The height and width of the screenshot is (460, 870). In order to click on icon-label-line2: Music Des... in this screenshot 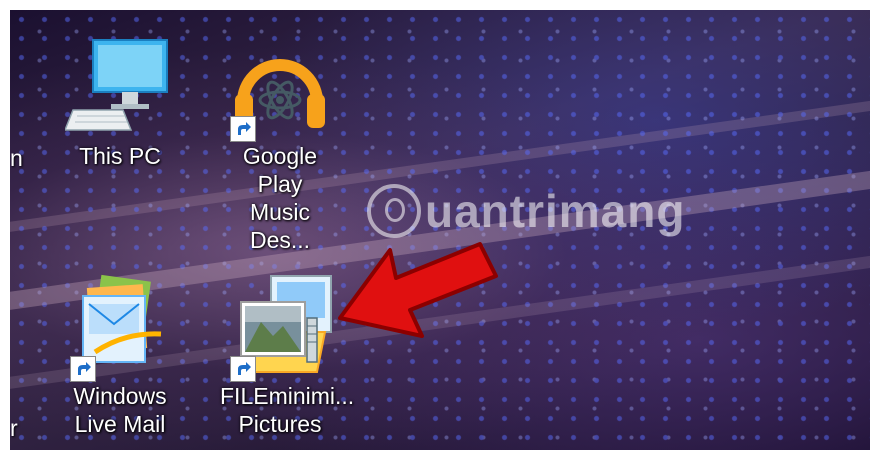, I will do `click(280, 226)`.